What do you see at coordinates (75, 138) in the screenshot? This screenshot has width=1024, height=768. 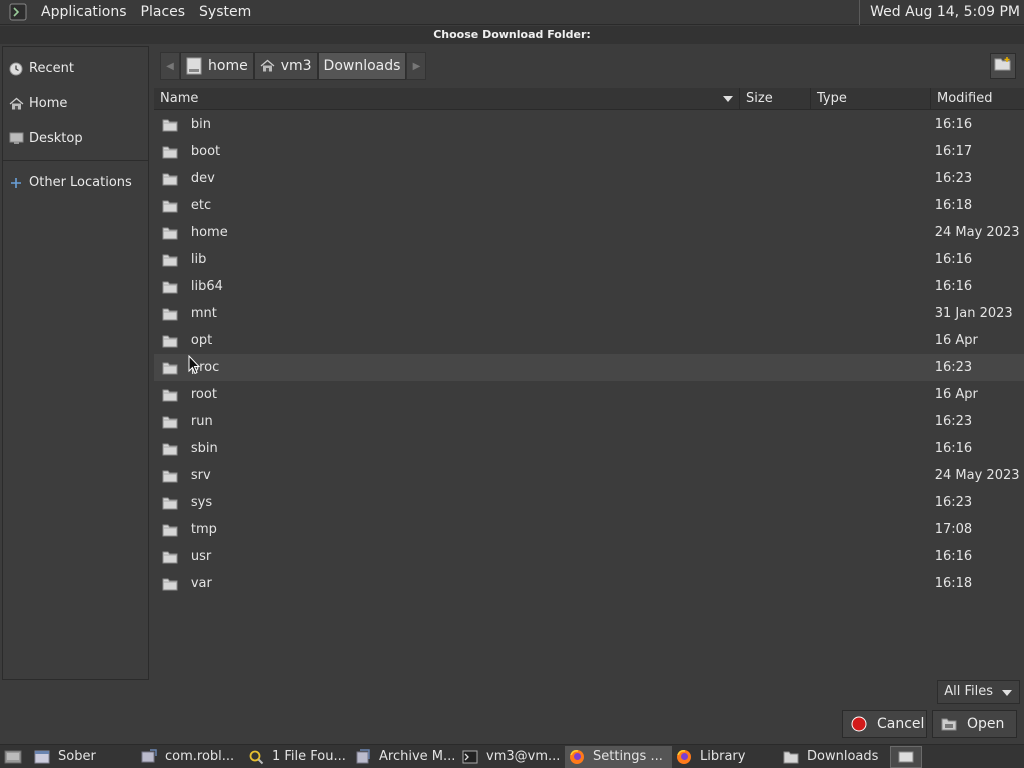 I see `sidebar-item-desktop: Desktop` at bounding box center [75, 138].